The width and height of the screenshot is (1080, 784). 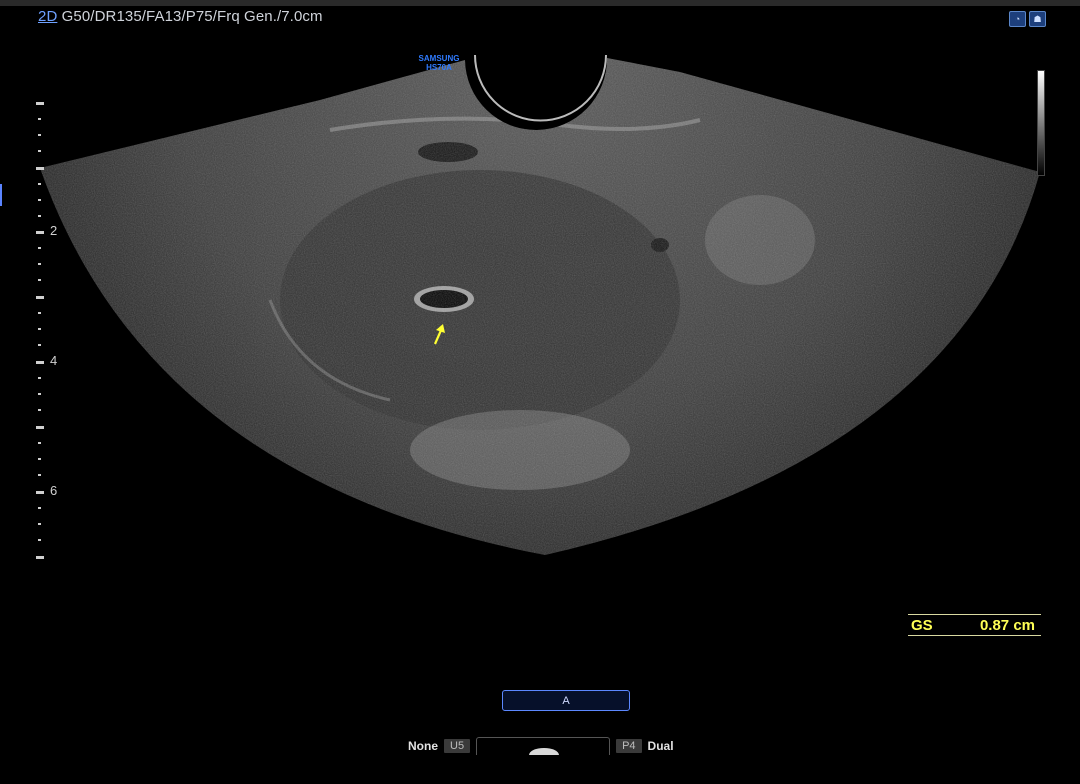 What do you see at coordinates (439, 63) in the screenshot?
I see `brand-logo: SAMSUNG HS70A` at bounding box center [439, 63].